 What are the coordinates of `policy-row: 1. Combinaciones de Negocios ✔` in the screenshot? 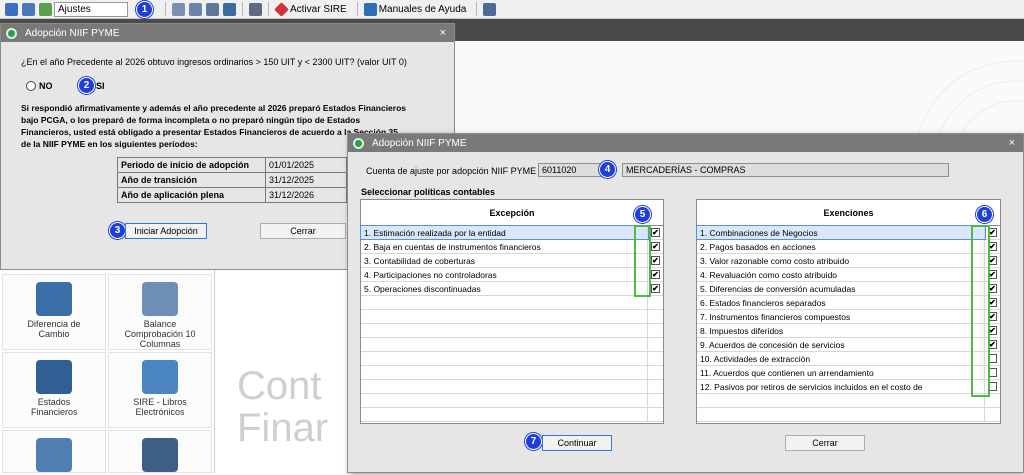 It's located at (848, 232).